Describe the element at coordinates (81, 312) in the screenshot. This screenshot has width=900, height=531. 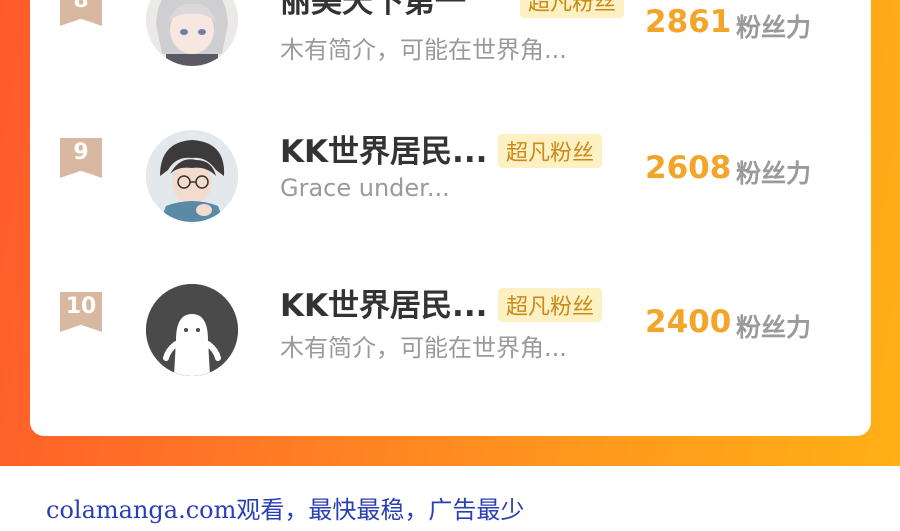
I see `rank-badge: 10` at that location.